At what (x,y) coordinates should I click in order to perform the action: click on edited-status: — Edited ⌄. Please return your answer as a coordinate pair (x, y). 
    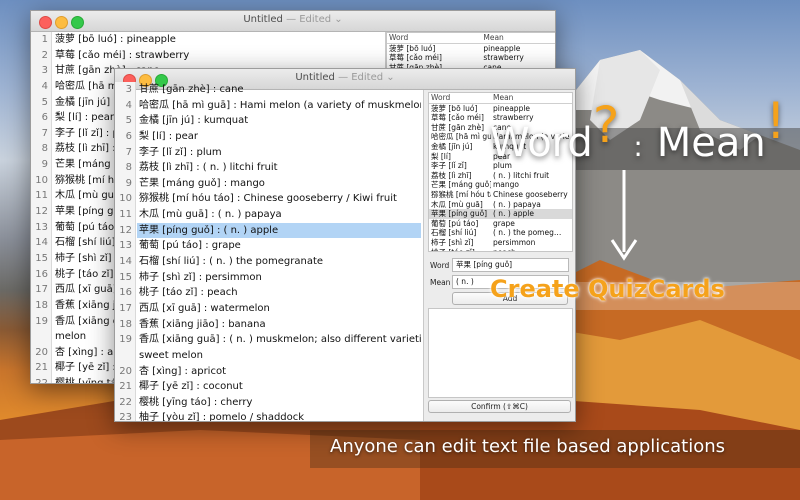
    Looking at the image, I should click on (314, 19).